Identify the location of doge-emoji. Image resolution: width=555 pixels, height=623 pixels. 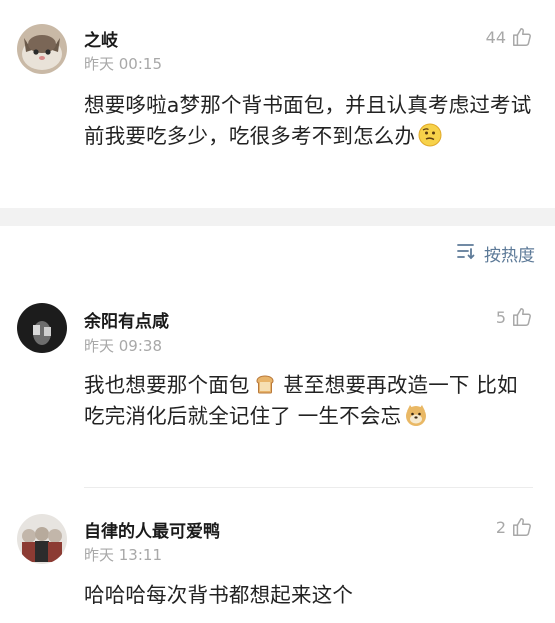
(416, 415).